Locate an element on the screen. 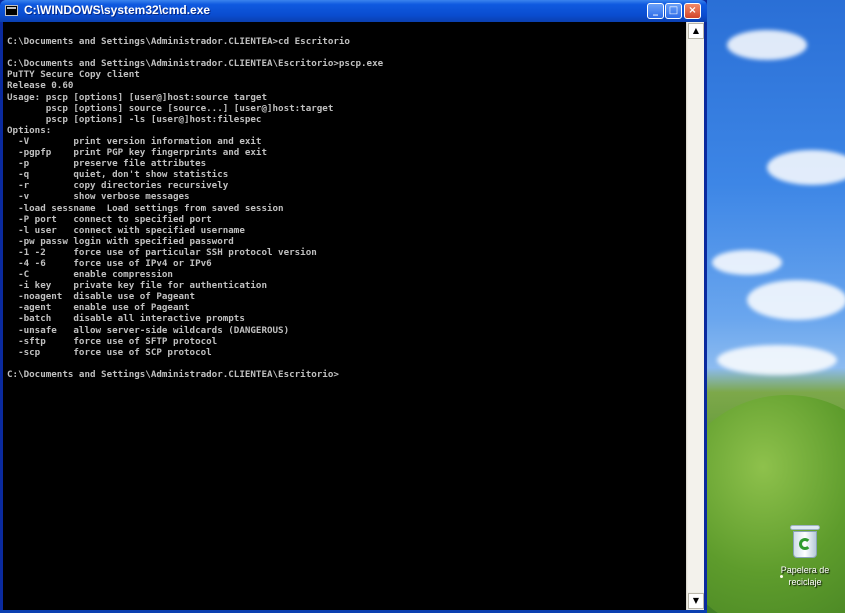  console-line: -C enable compression is located at coordinates (90, 275).